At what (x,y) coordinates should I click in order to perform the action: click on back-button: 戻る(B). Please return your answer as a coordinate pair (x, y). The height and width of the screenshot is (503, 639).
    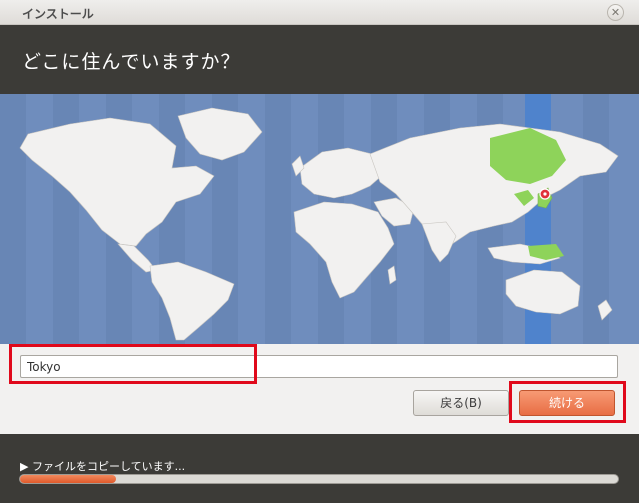
    Looking at the image, I should click on (461, 403).